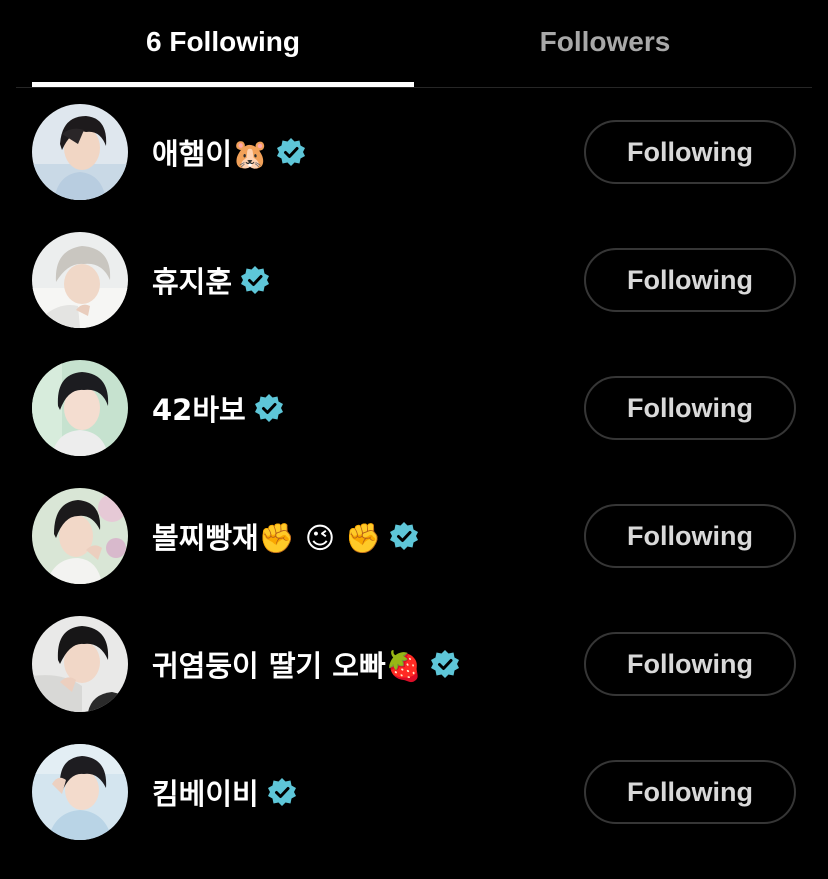 This screenshot has width=828, height=879. What do you see at coordinates (414, 408) in the screenshot?
I see `list-item: 42바보 Following` at bounding box center [414, 408].